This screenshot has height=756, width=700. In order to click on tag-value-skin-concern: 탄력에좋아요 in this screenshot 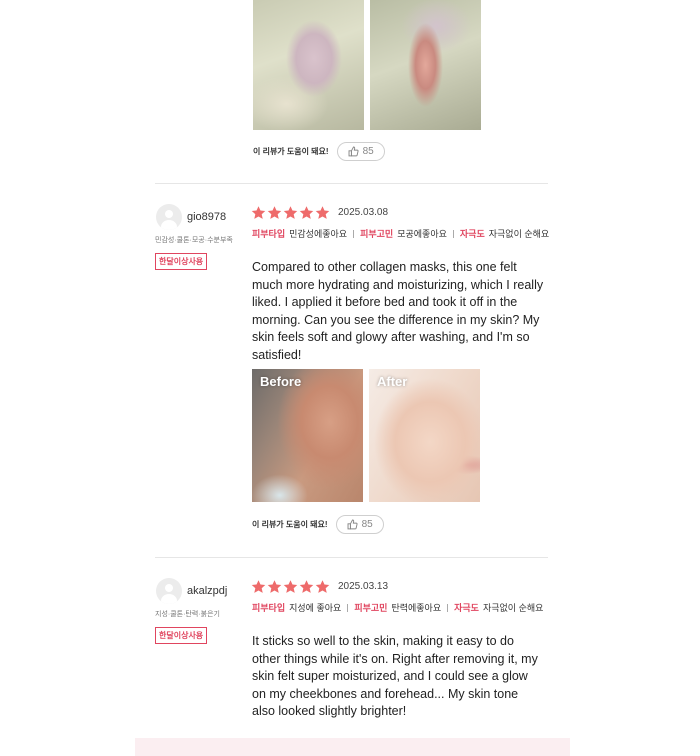, I will do `click(416, 608)`.